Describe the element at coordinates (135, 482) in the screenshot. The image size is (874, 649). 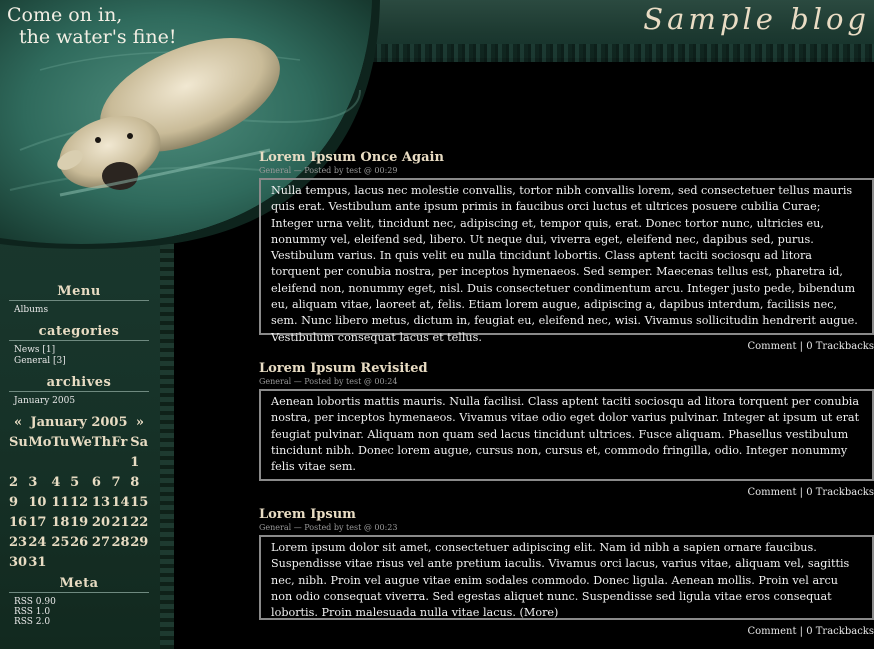
I see `calendar-day: 8` at that location.